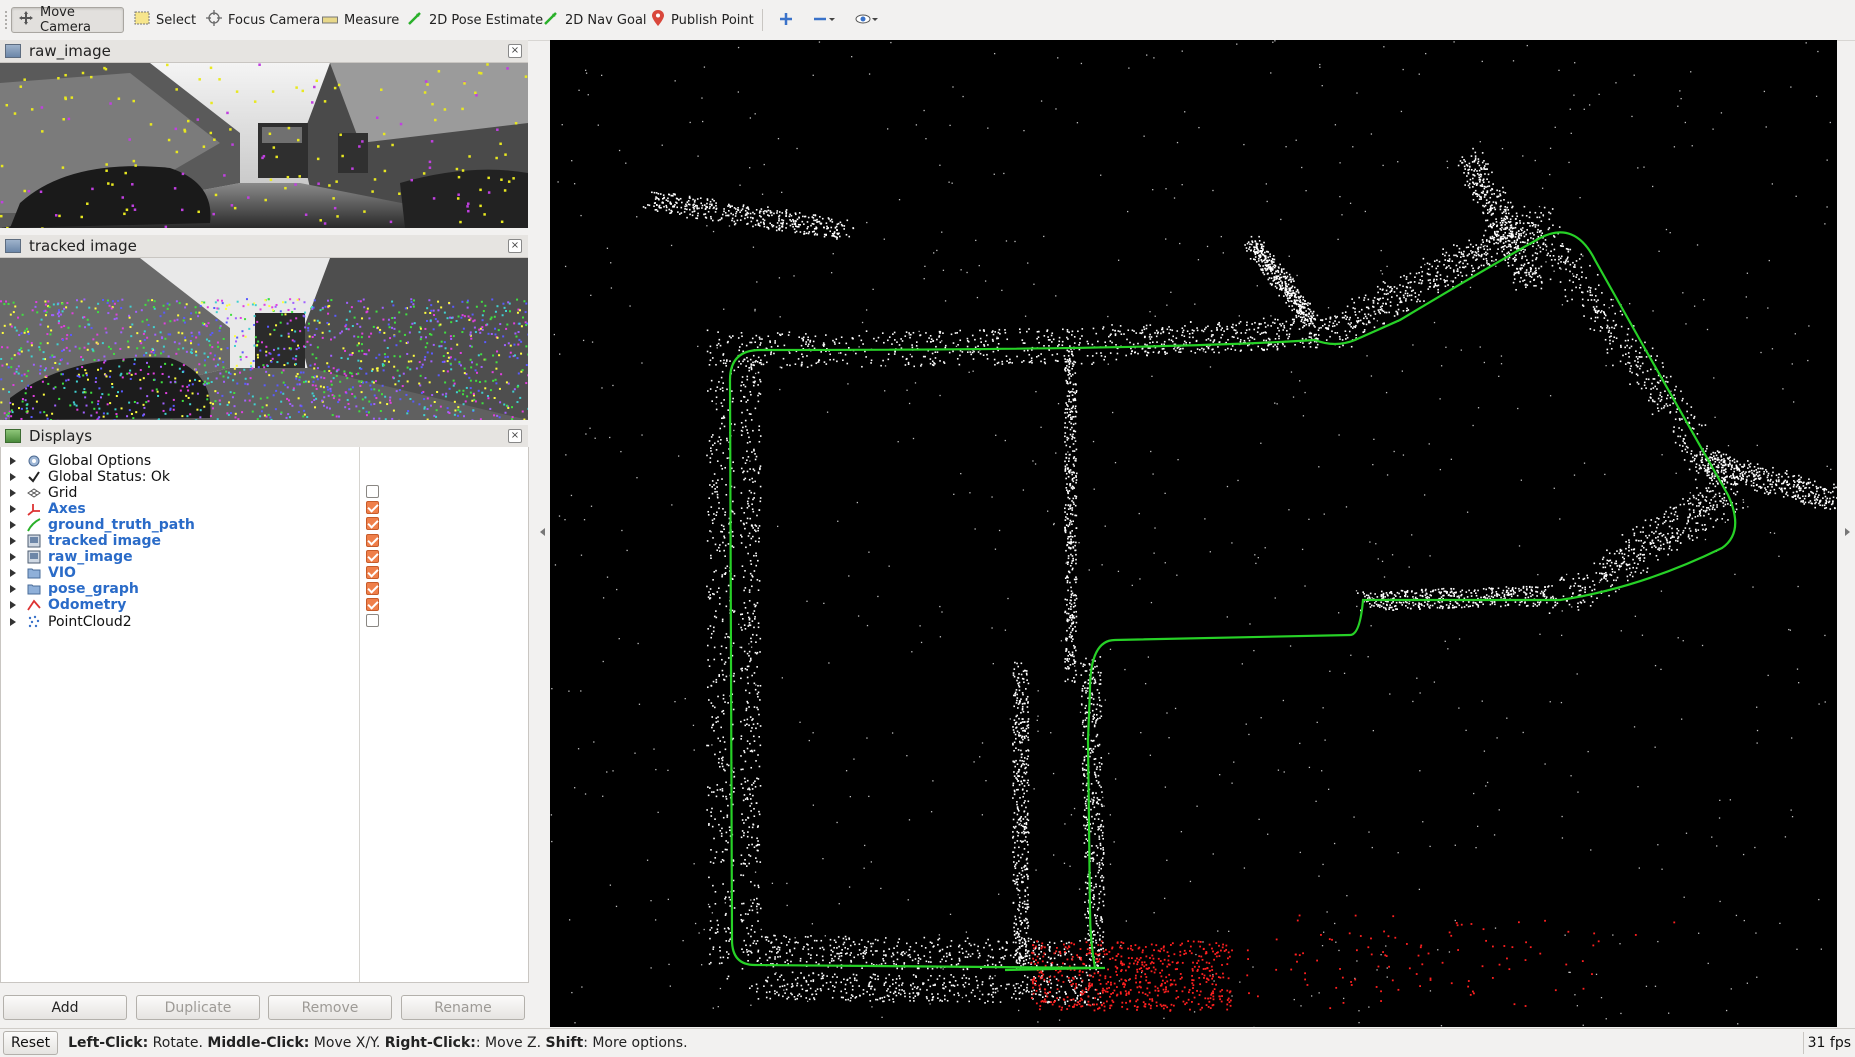  What do you see at coordinates (264, 621) in the screenshot?
I see `display-item-pointcloud2: PointCloud2` at bounding box center [264, 621].